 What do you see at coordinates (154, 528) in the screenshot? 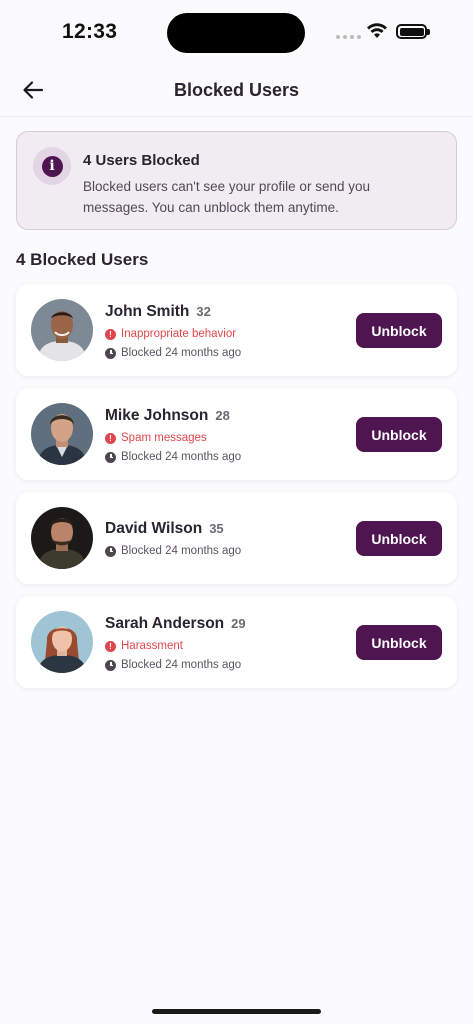
I see `user-name-text: David Wilson` at bounding box center [154, 528].